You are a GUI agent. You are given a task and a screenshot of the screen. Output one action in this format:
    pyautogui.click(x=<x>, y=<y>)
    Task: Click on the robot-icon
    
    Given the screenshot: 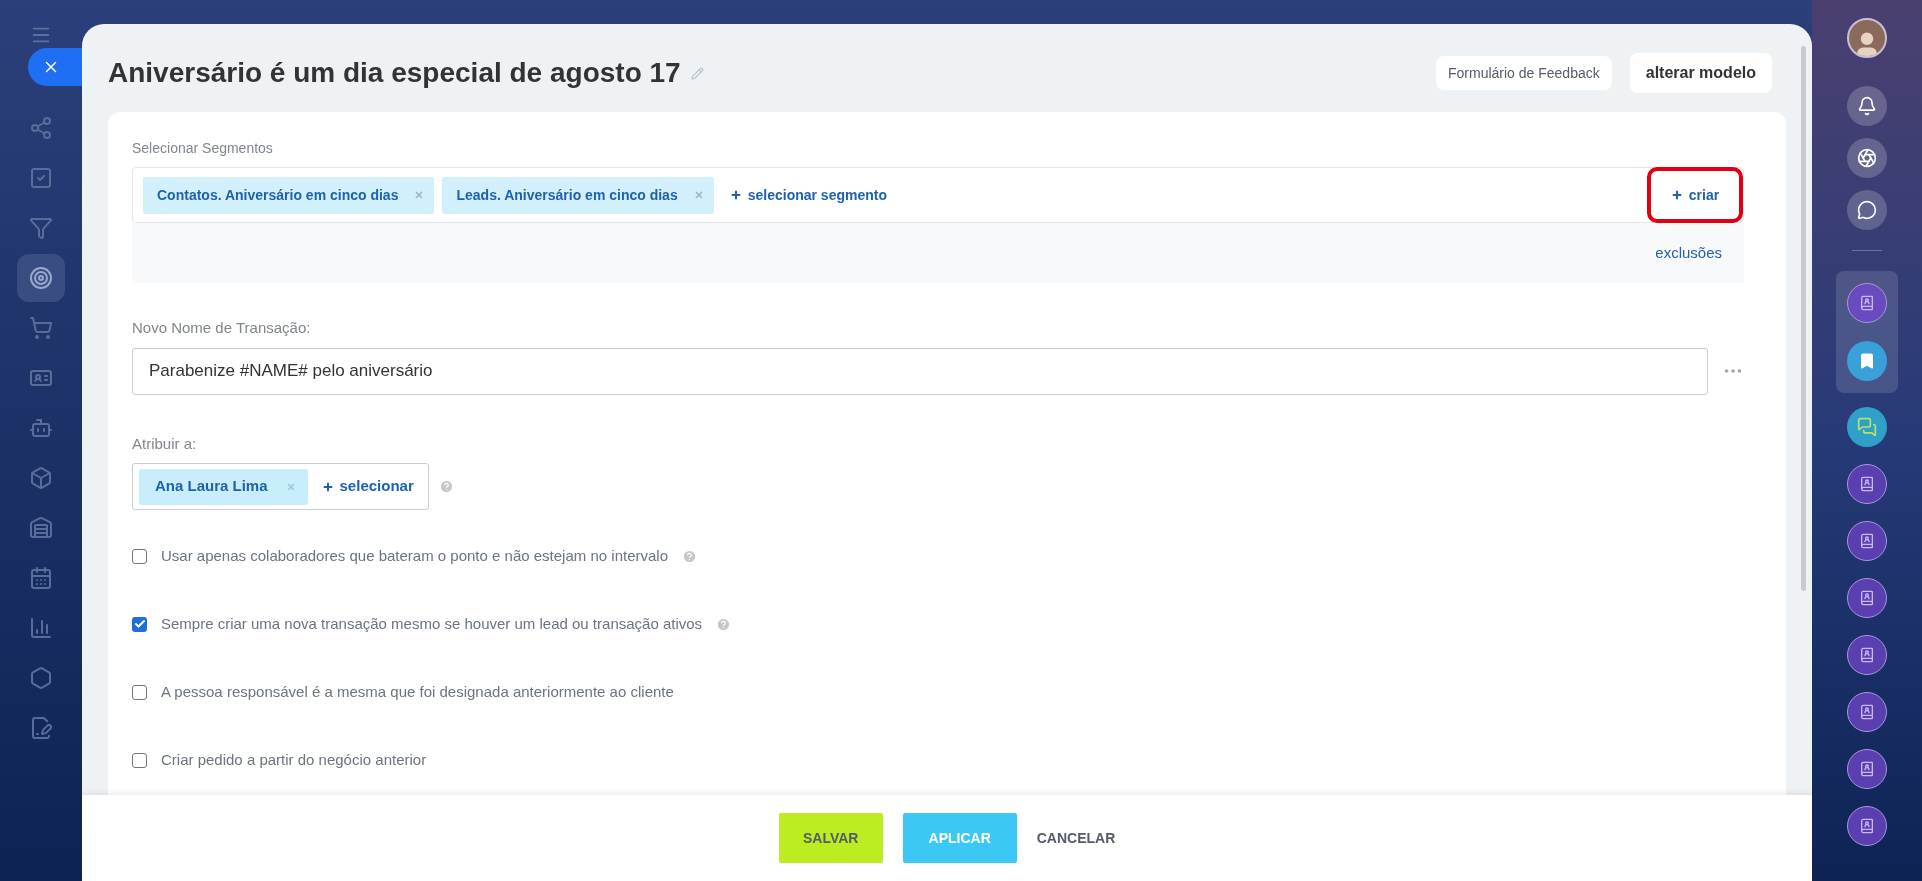 What is the action you would take?
    pyautogui.click(x=41, y=428)
    